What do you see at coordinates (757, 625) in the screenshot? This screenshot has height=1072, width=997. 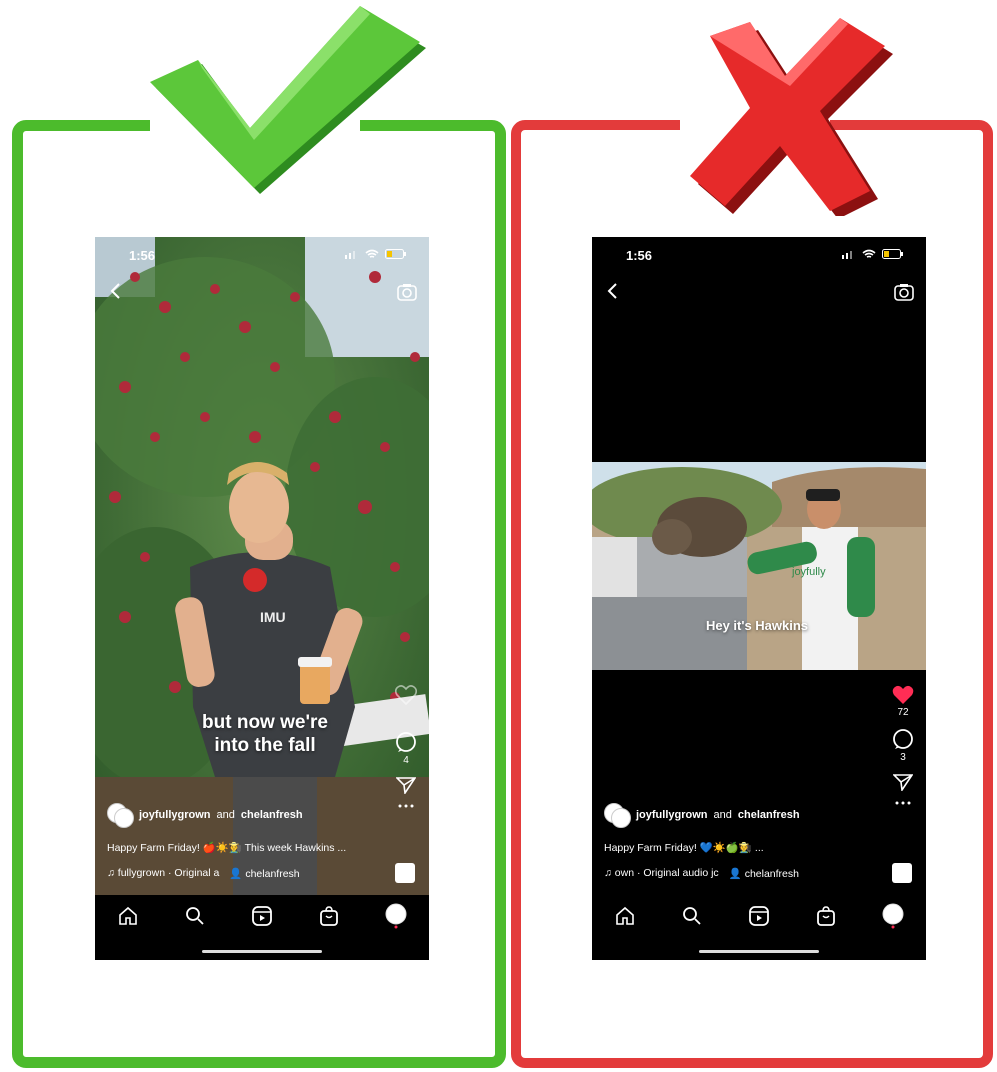 I see `video-caption-overlay: Hey it's Hawkins` at bounding box center [757, 625].